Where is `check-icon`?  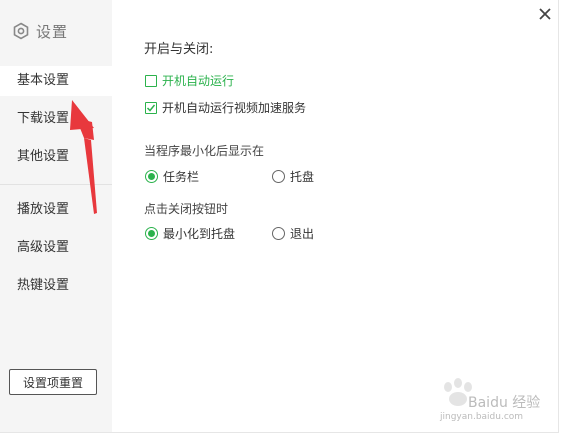
check-icon is located at coordinates (151, 108).